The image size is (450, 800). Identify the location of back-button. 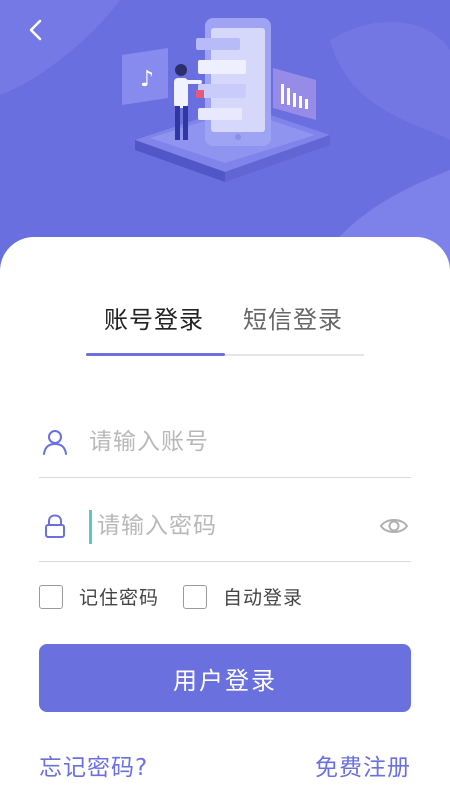
(36, 30).